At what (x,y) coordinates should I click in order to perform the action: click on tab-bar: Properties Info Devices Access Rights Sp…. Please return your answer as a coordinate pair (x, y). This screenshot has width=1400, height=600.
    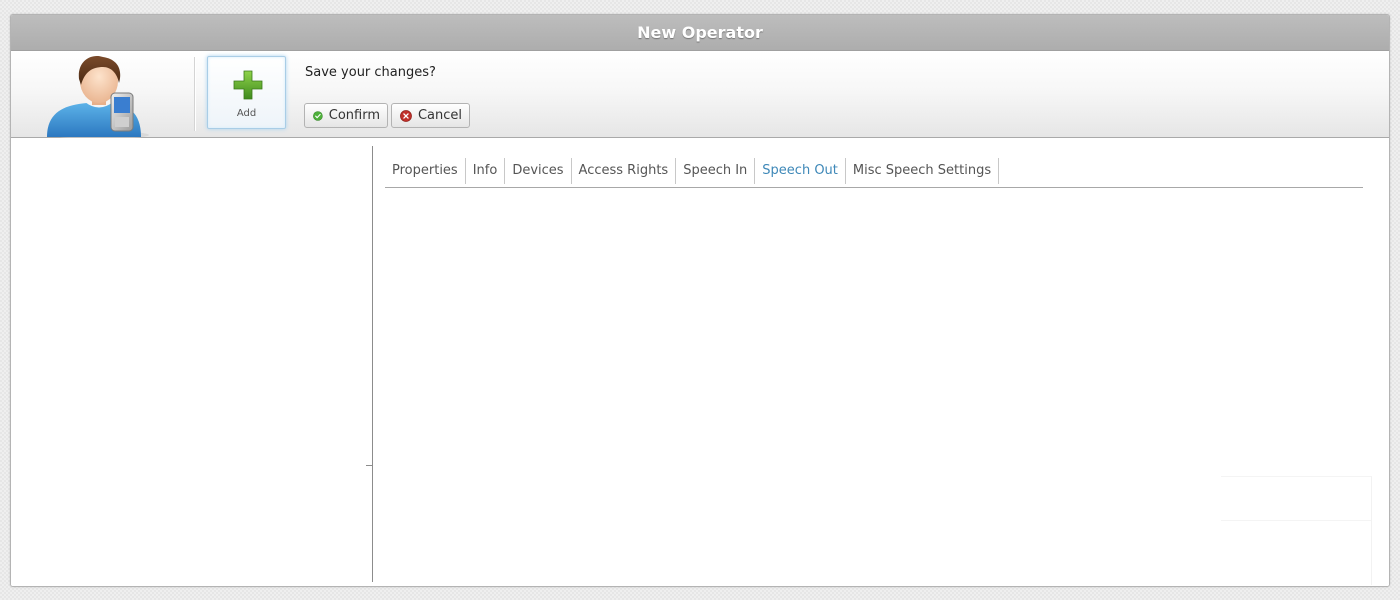
    Looking at the image, I should click on (874, 173).